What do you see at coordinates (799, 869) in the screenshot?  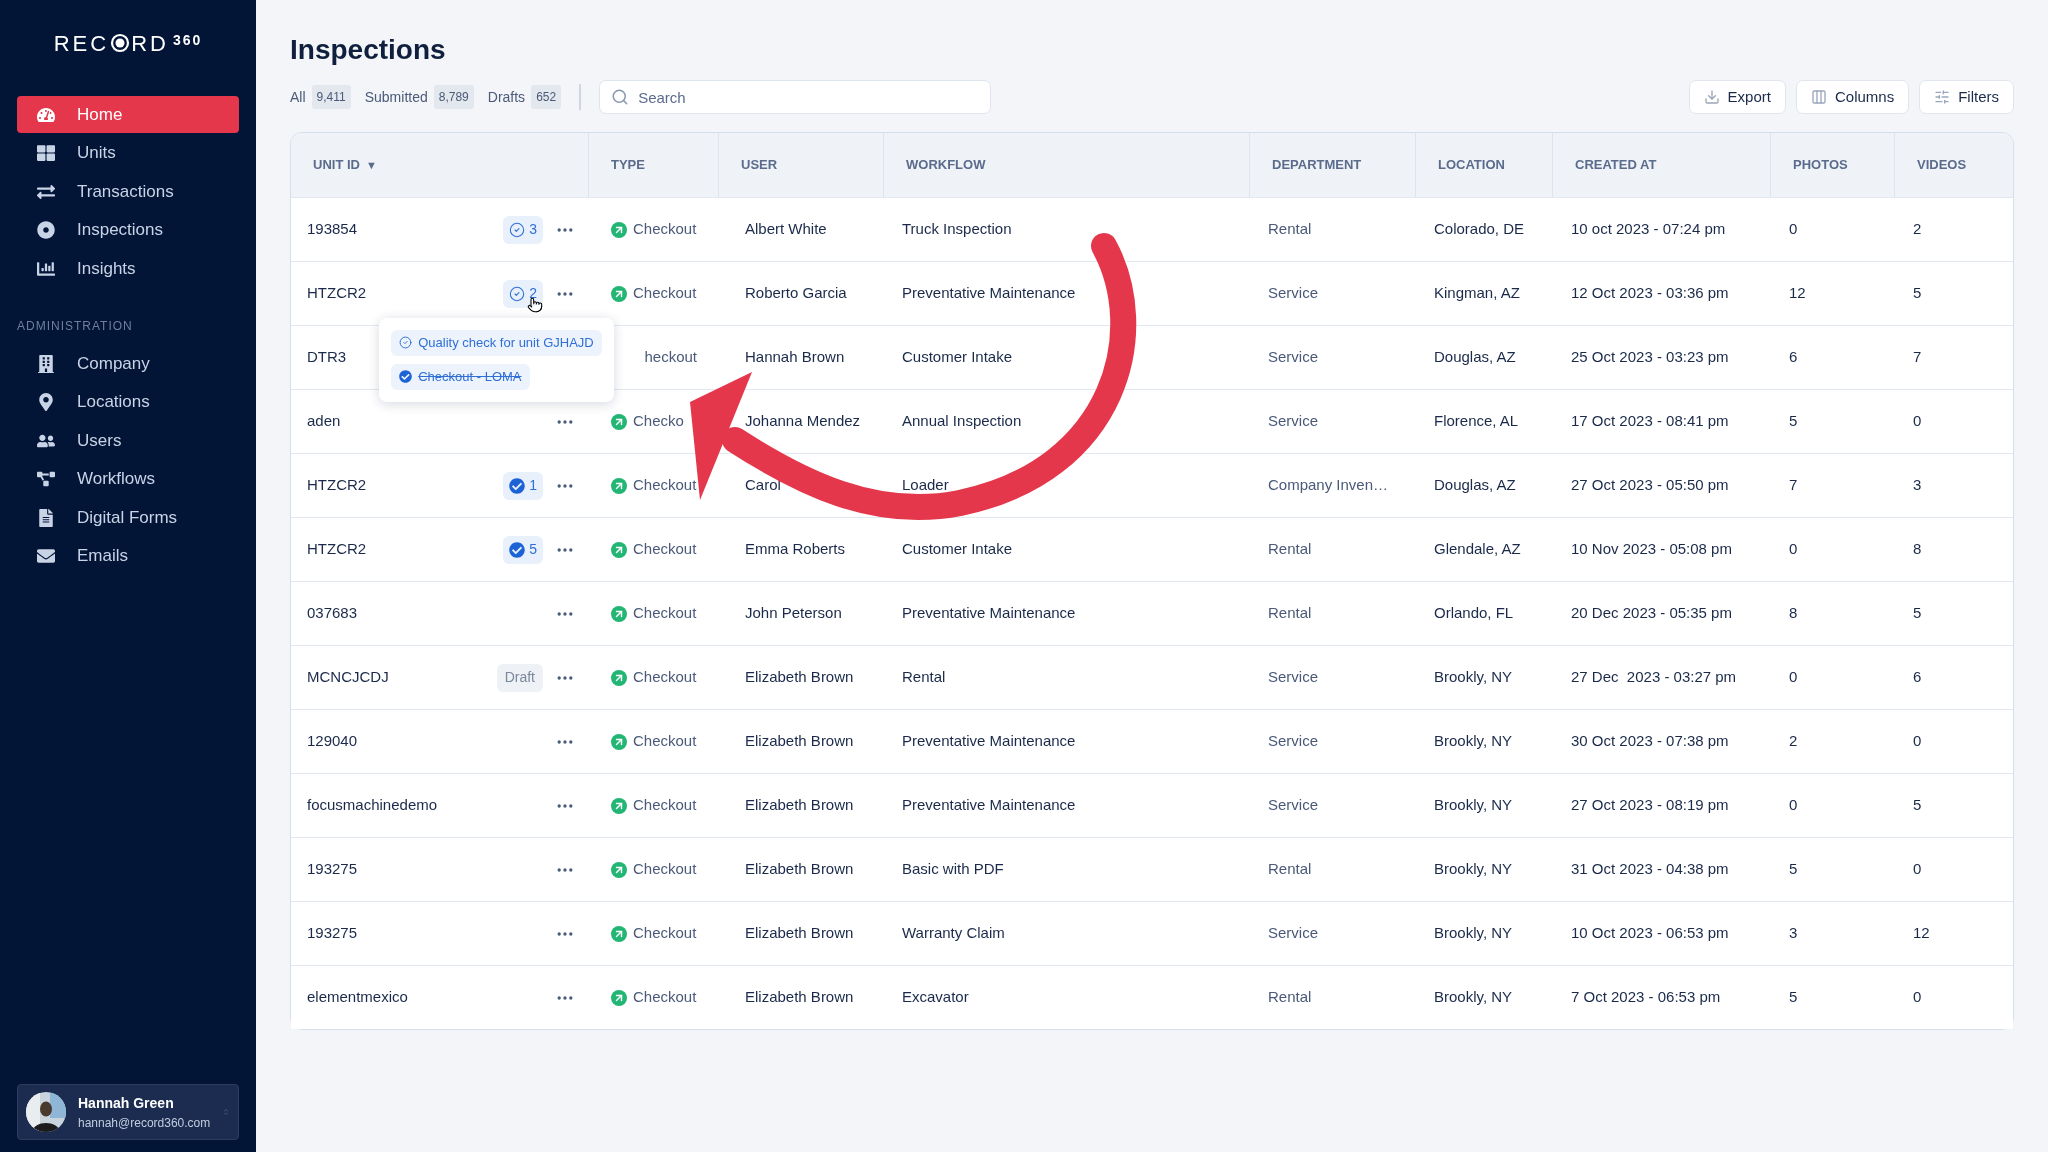 I see `user-name: Elizabeth Brown` at bounding box center [799, 869].